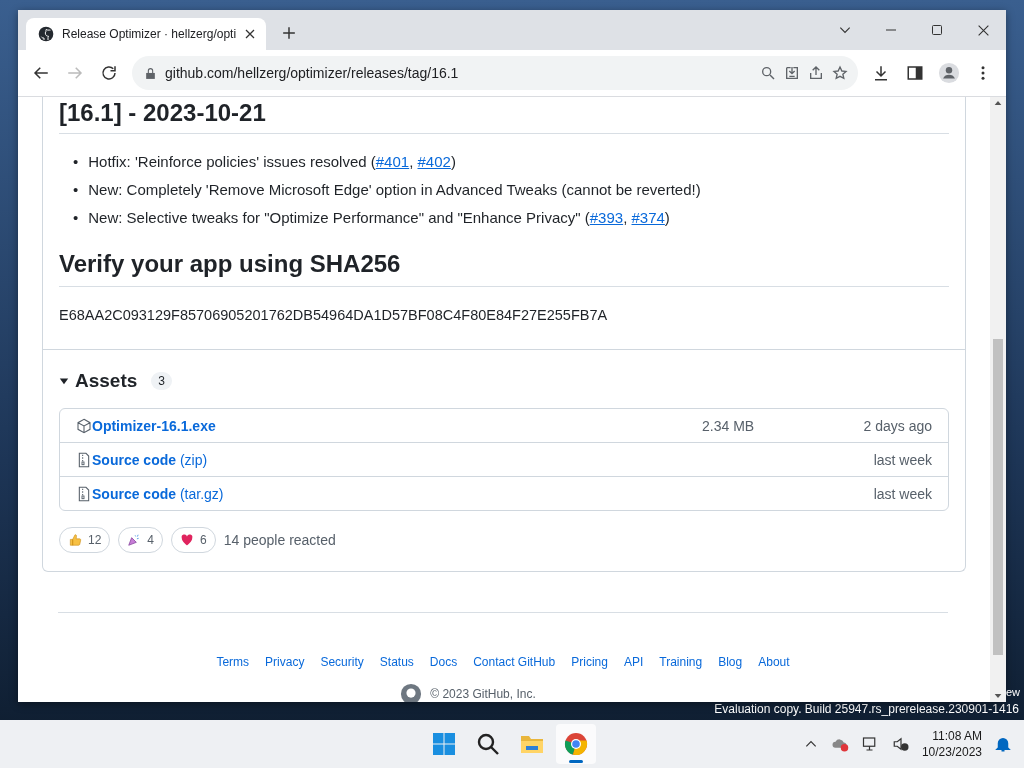 The width and height of the screenshot is (1024, 768). What do you see at coordinates (488, 744) in the screenshot?
I see `search-icon` at bounding box center [488, 744].